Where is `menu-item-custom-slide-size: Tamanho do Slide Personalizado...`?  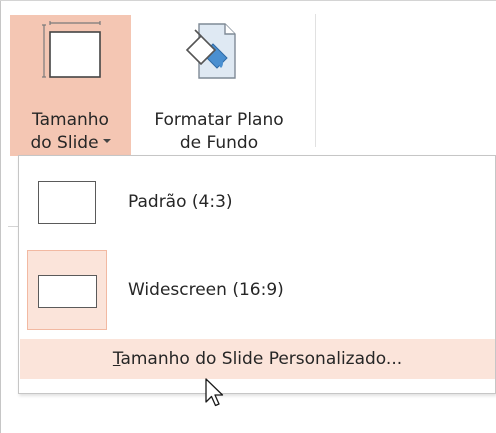
menu-item-custom-slide-size: Tamanho do Slide Personalizado... is located at coordinates (257, 359).